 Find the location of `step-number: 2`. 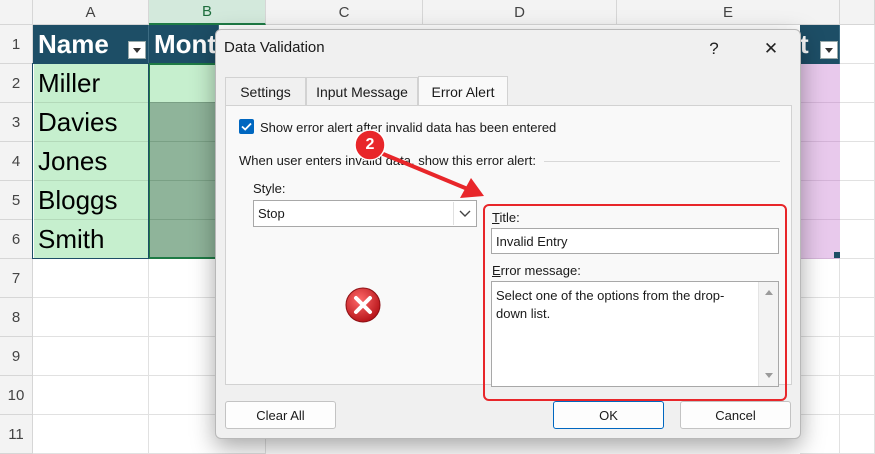

step-number: 2 is located at coordinates (370, 144).